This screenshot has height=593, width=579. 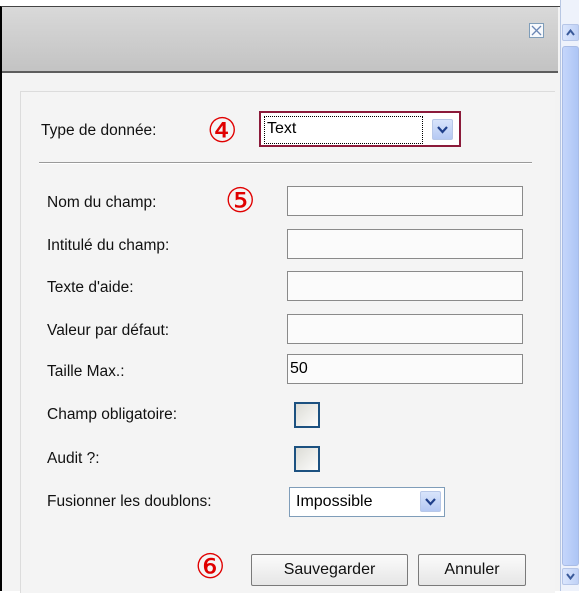 I want to click on type-select-value: Text, so click(x=282, y=128).